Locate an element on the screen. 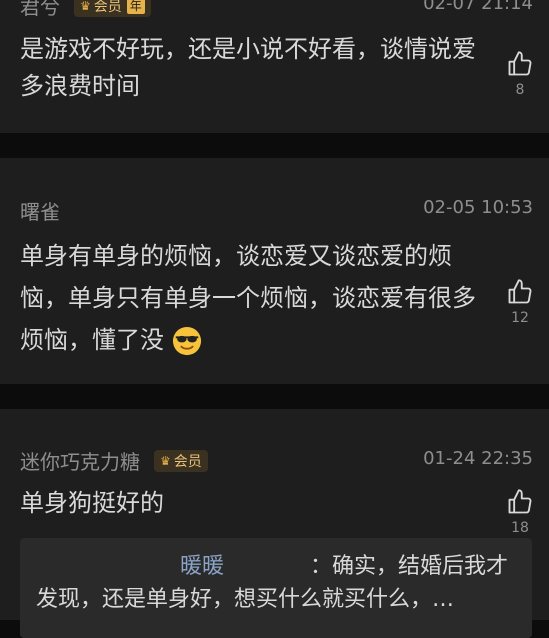  comment-author: 曙雀 is located at coordinates (40, 210).